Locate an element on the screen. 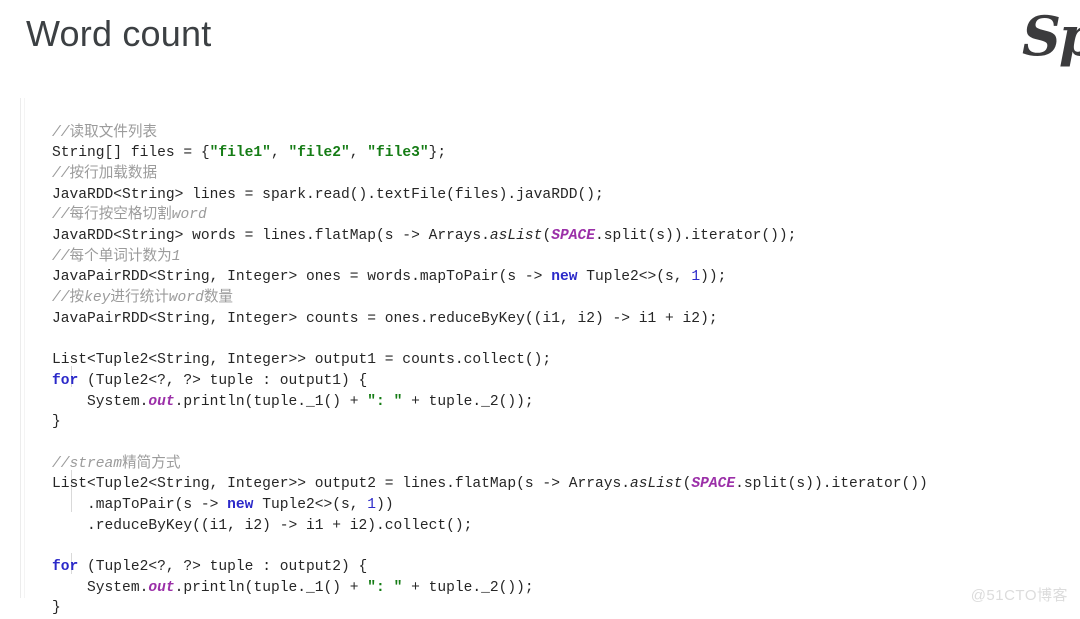 Image resolution: width=1080 pixels, height=619 pixels. code-gutter-rule-inner is located at coordinates (24, 348).